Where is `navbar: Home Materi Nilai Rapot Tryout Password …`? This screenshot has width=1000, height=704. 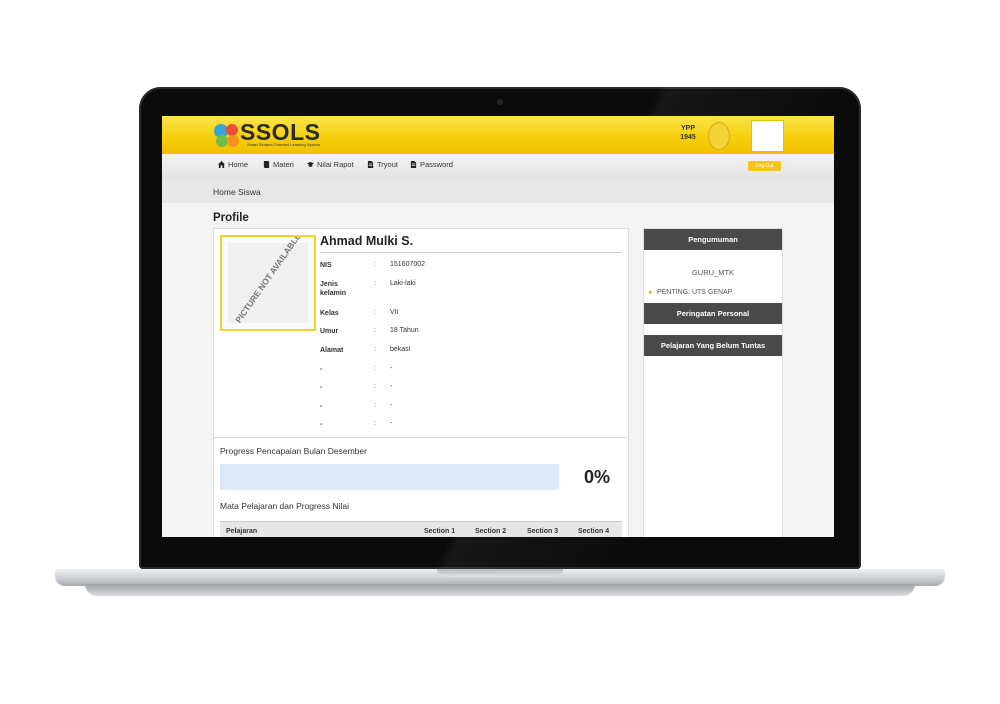
navbar: Home Materi Nilai Rapot Tryout Password … is located at coordinates (498, 166).